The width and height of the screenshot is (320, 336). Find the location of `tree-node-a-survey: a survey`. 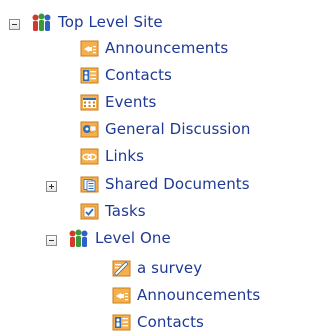

tree-node-a-survey: a survey is located at coordinates (157, 268).